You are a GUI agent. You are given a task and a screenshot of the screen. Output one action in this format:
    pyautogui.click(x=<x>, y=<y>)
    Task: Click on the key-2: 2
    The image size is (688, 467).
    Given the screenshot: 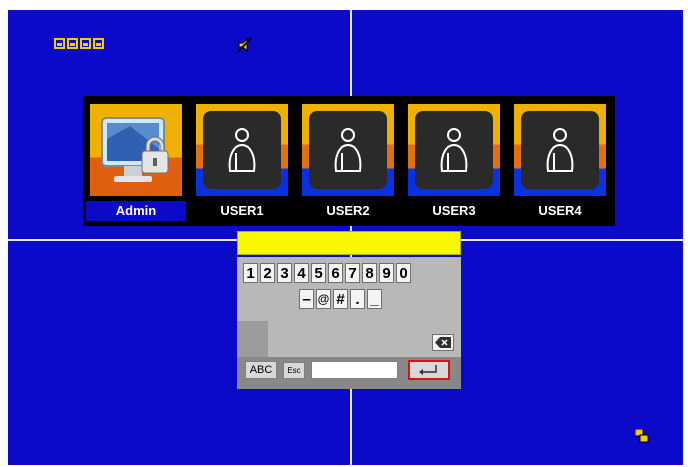 What is the action you would take?
    pyautogui.click(x=267, y=273)
    